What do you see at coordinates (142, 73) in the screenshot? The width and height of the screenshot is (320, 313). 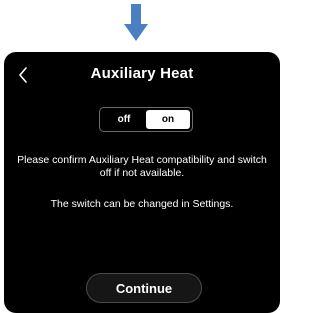 I see `page-title: Auxiliary Heat` at bounding box center [142, 73].